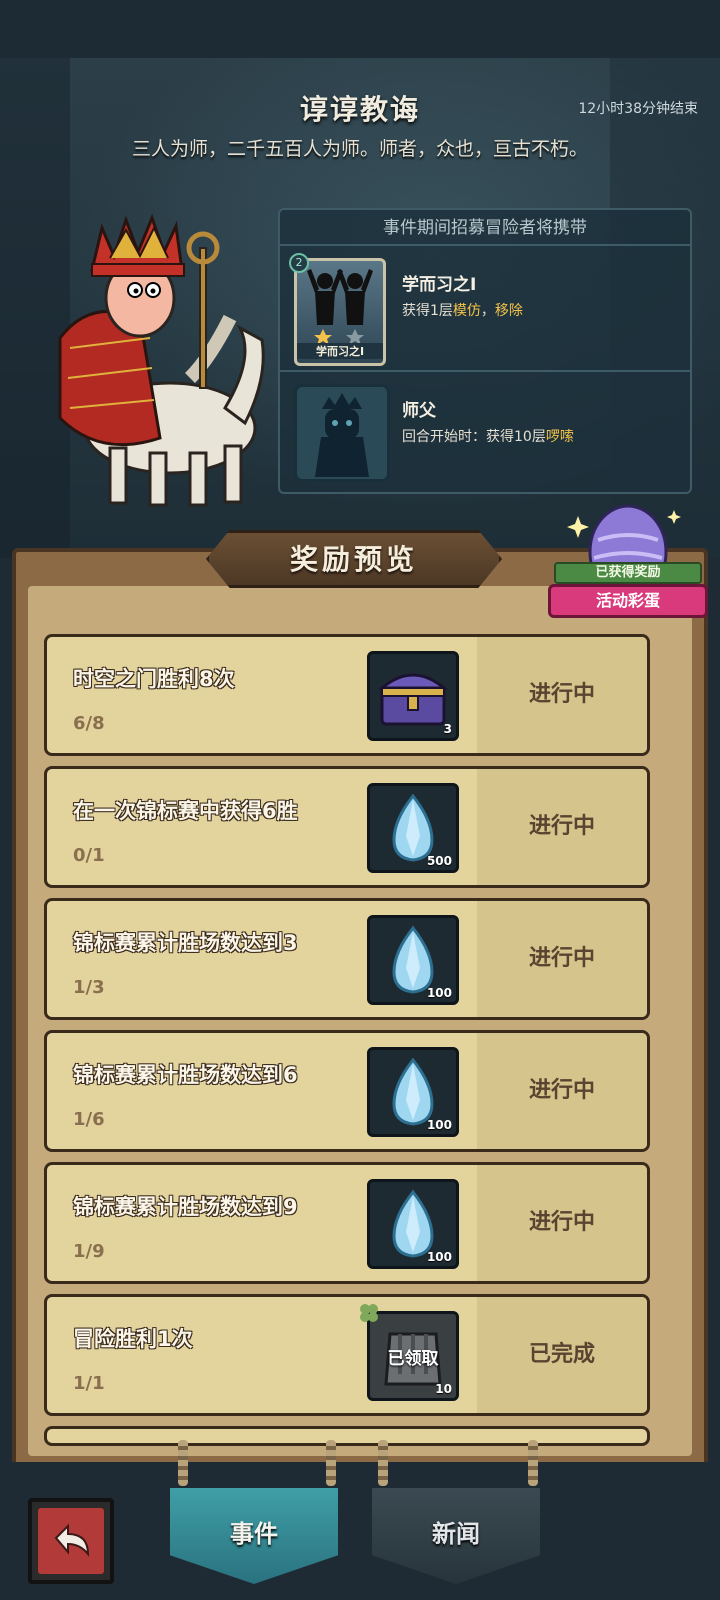 Image resolution: width=720 pixels, height=1600 pixels. Describe the element at coordinates (638, 109) in the screenshot. I see `event-timer: 12小时38分钟结束` at that location.